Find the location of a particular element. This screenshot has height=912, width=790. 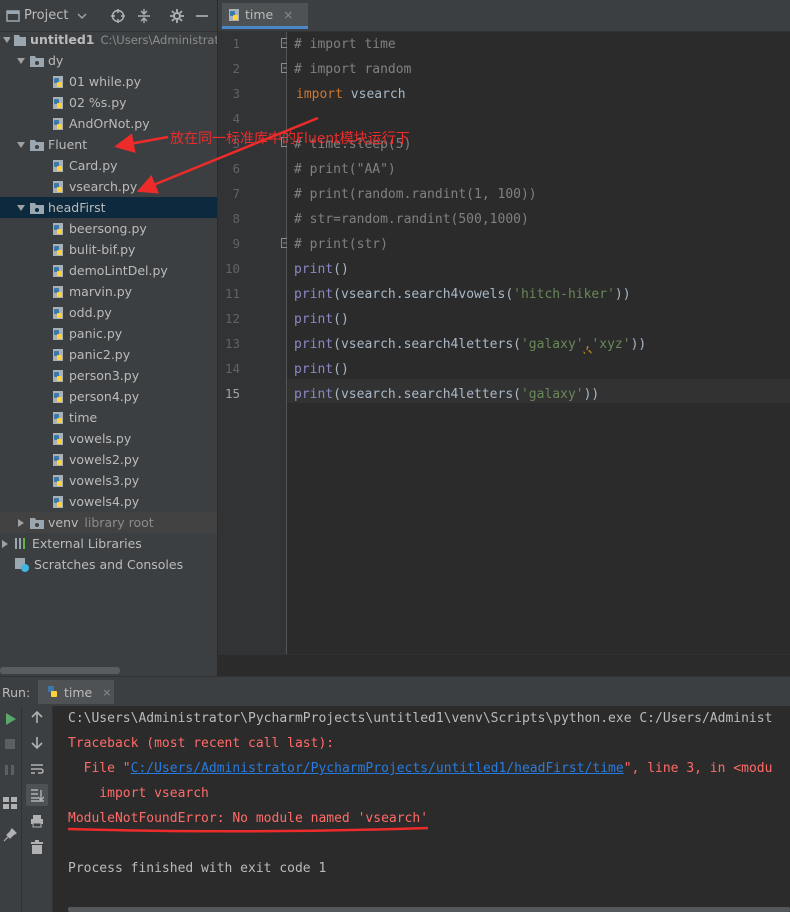

tree-file-person3: person3.py is located at coordinates (108, 375).